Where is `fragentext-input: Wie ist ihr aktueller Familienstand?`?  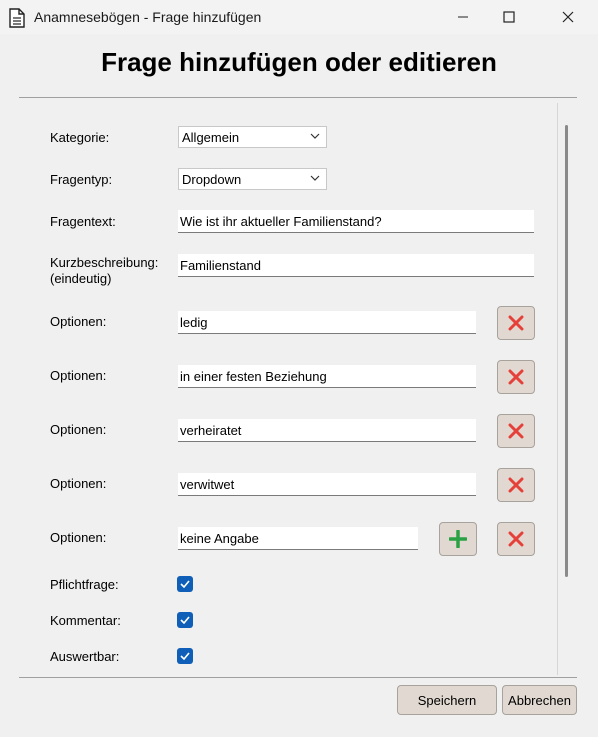 fragentext-input: Wie ist ihr aktueller Familienstand? is located at coordinates (356, 221).